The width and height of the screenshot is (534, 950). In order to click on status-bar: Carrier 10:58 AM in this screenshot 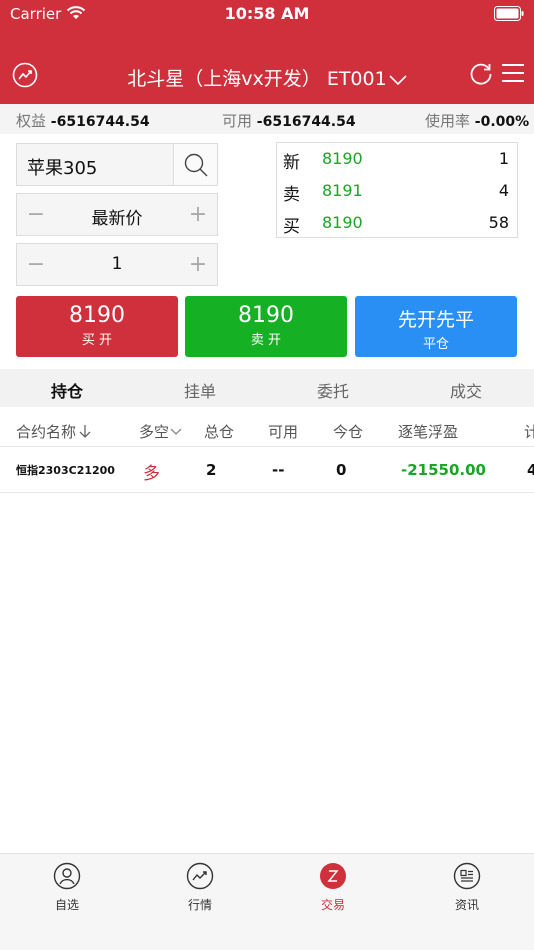, I will do `click(267, 14)`.